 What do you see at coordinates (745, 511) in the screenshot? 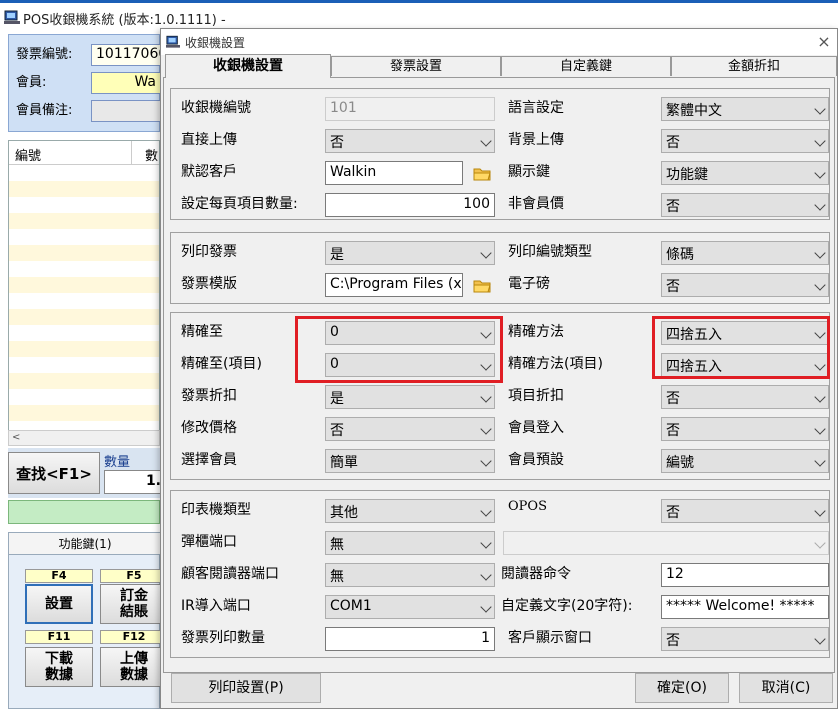
I see `opos-select: 否` at bounding box center [745, 511].